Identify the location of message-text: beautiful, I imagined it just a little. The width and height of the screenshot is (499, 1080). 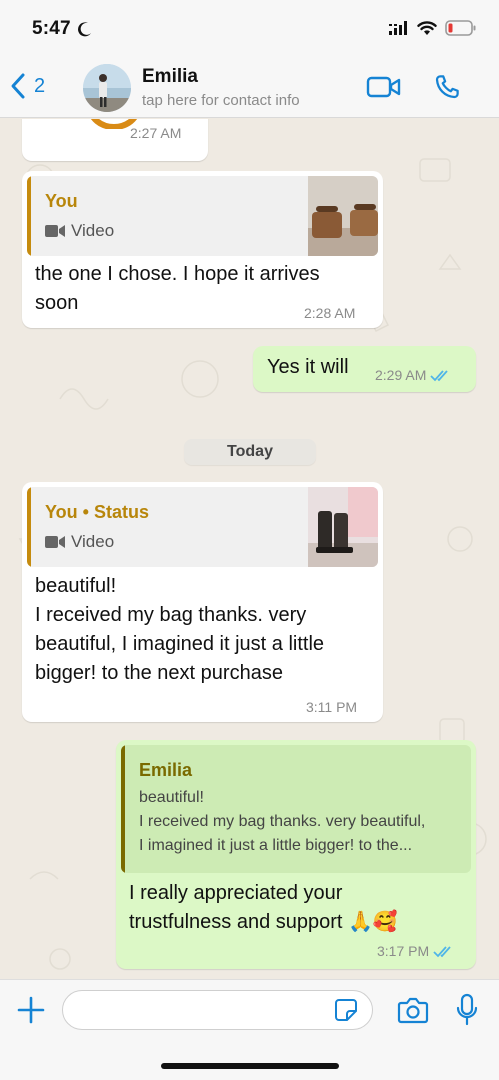
(180, 644).